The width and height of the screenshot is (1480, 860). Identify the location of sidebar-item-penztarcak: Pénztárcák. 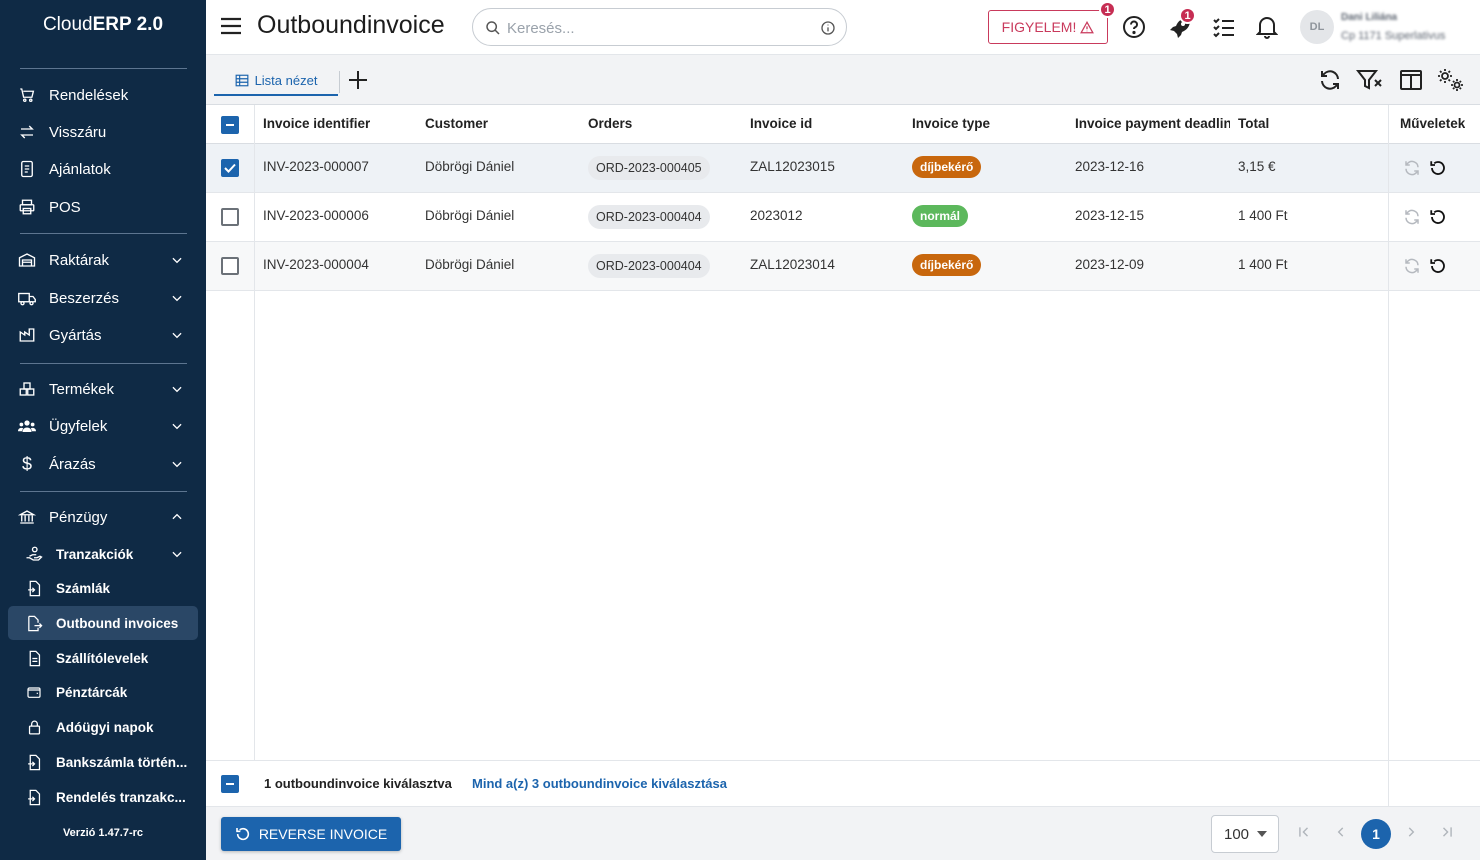
(103, 692).